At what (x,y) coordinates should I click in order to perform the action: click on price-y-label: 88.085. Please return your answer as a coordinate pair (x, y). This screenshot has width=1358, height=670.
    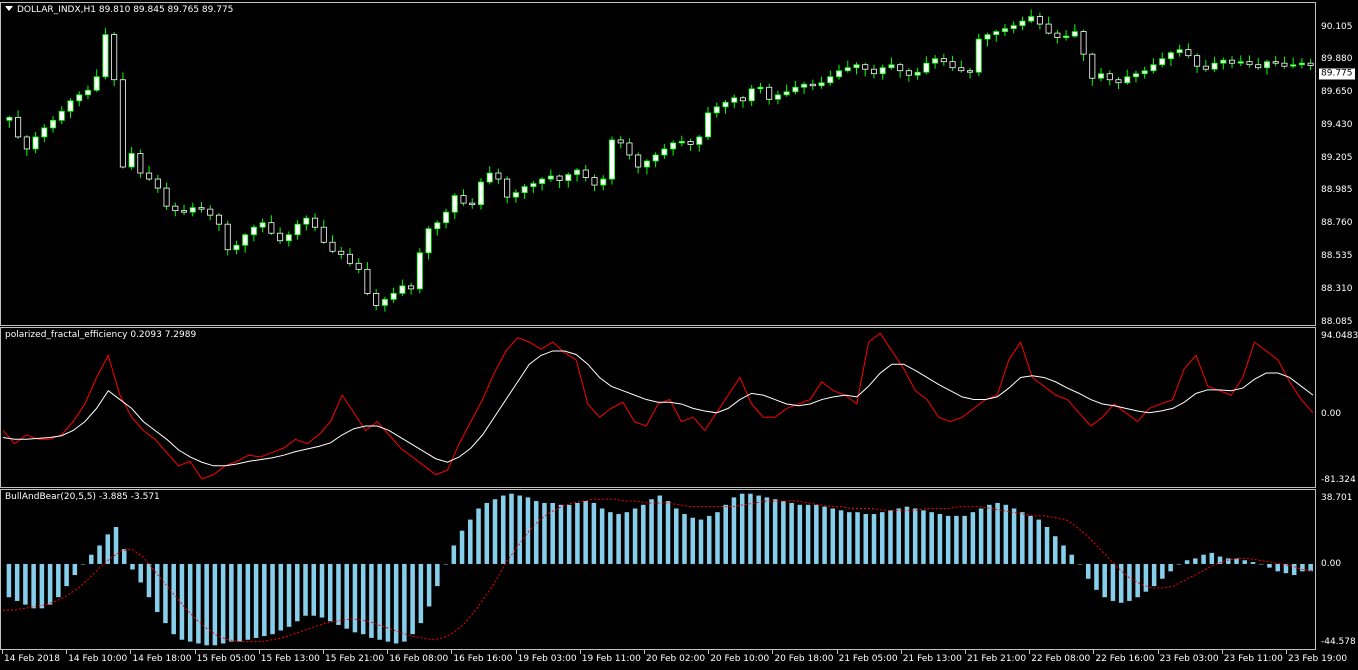
    Looking at the image, I should click on (1337, 322).